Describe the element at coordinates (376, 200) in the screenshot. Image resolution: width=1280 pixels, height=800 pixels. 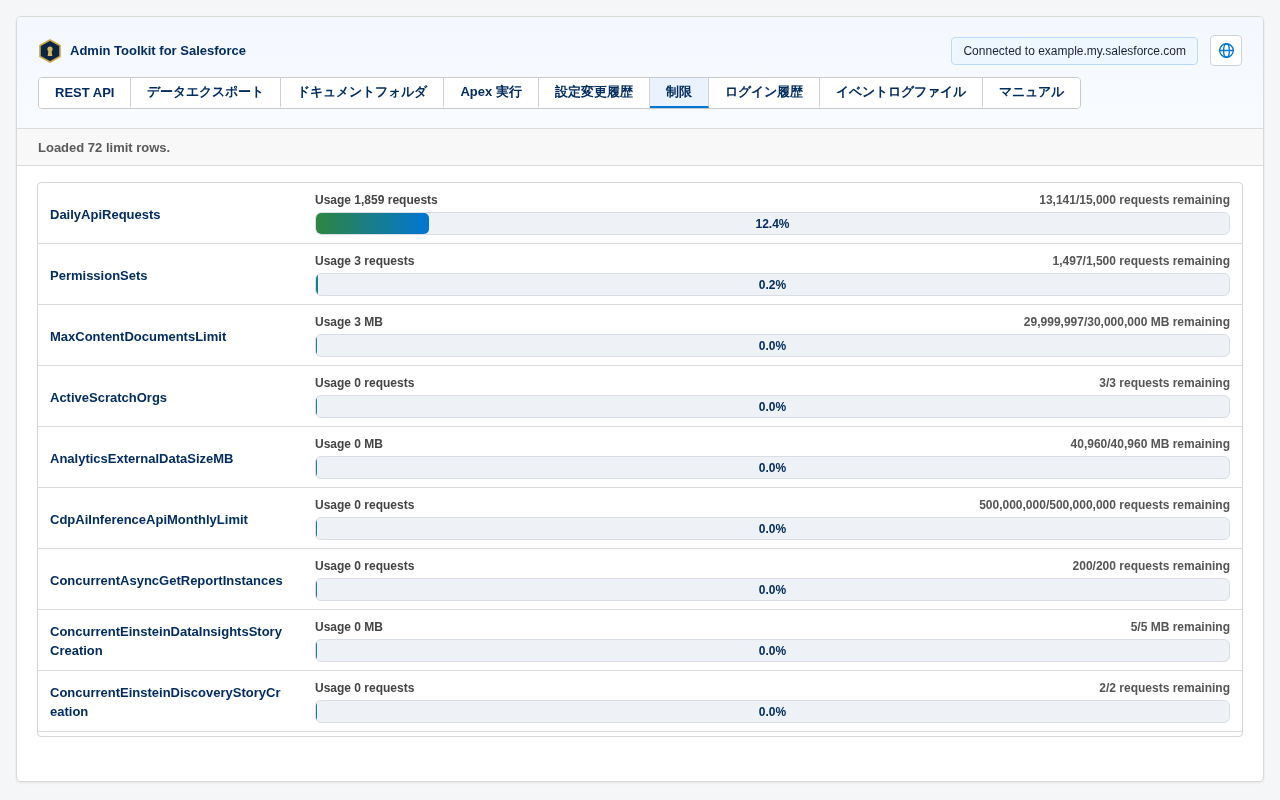
I see `usage-text: Usage 1,859 requests` at that location.